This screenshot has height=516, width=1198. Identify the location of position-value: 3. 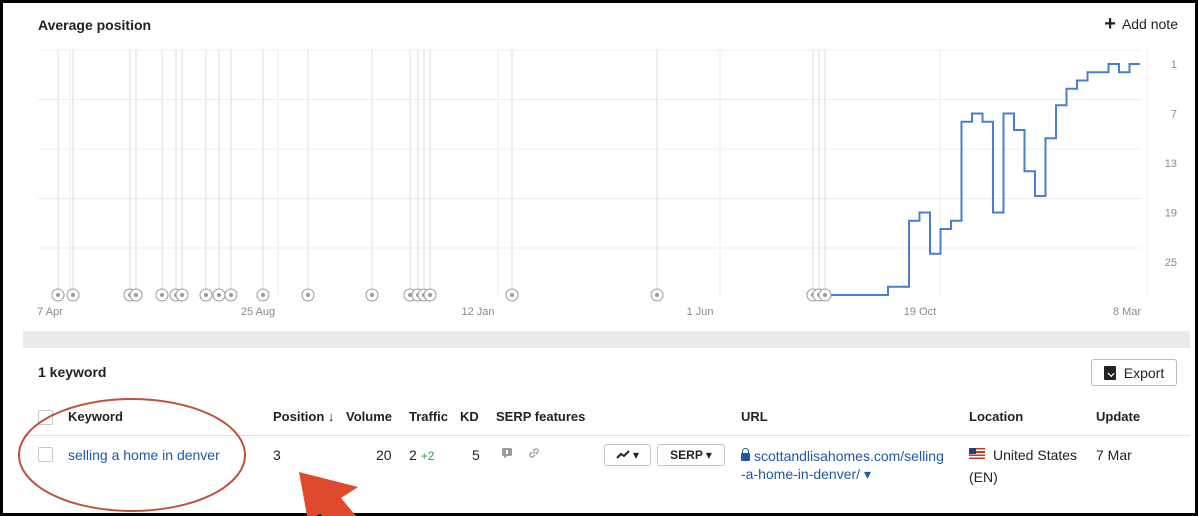
(277, 455).